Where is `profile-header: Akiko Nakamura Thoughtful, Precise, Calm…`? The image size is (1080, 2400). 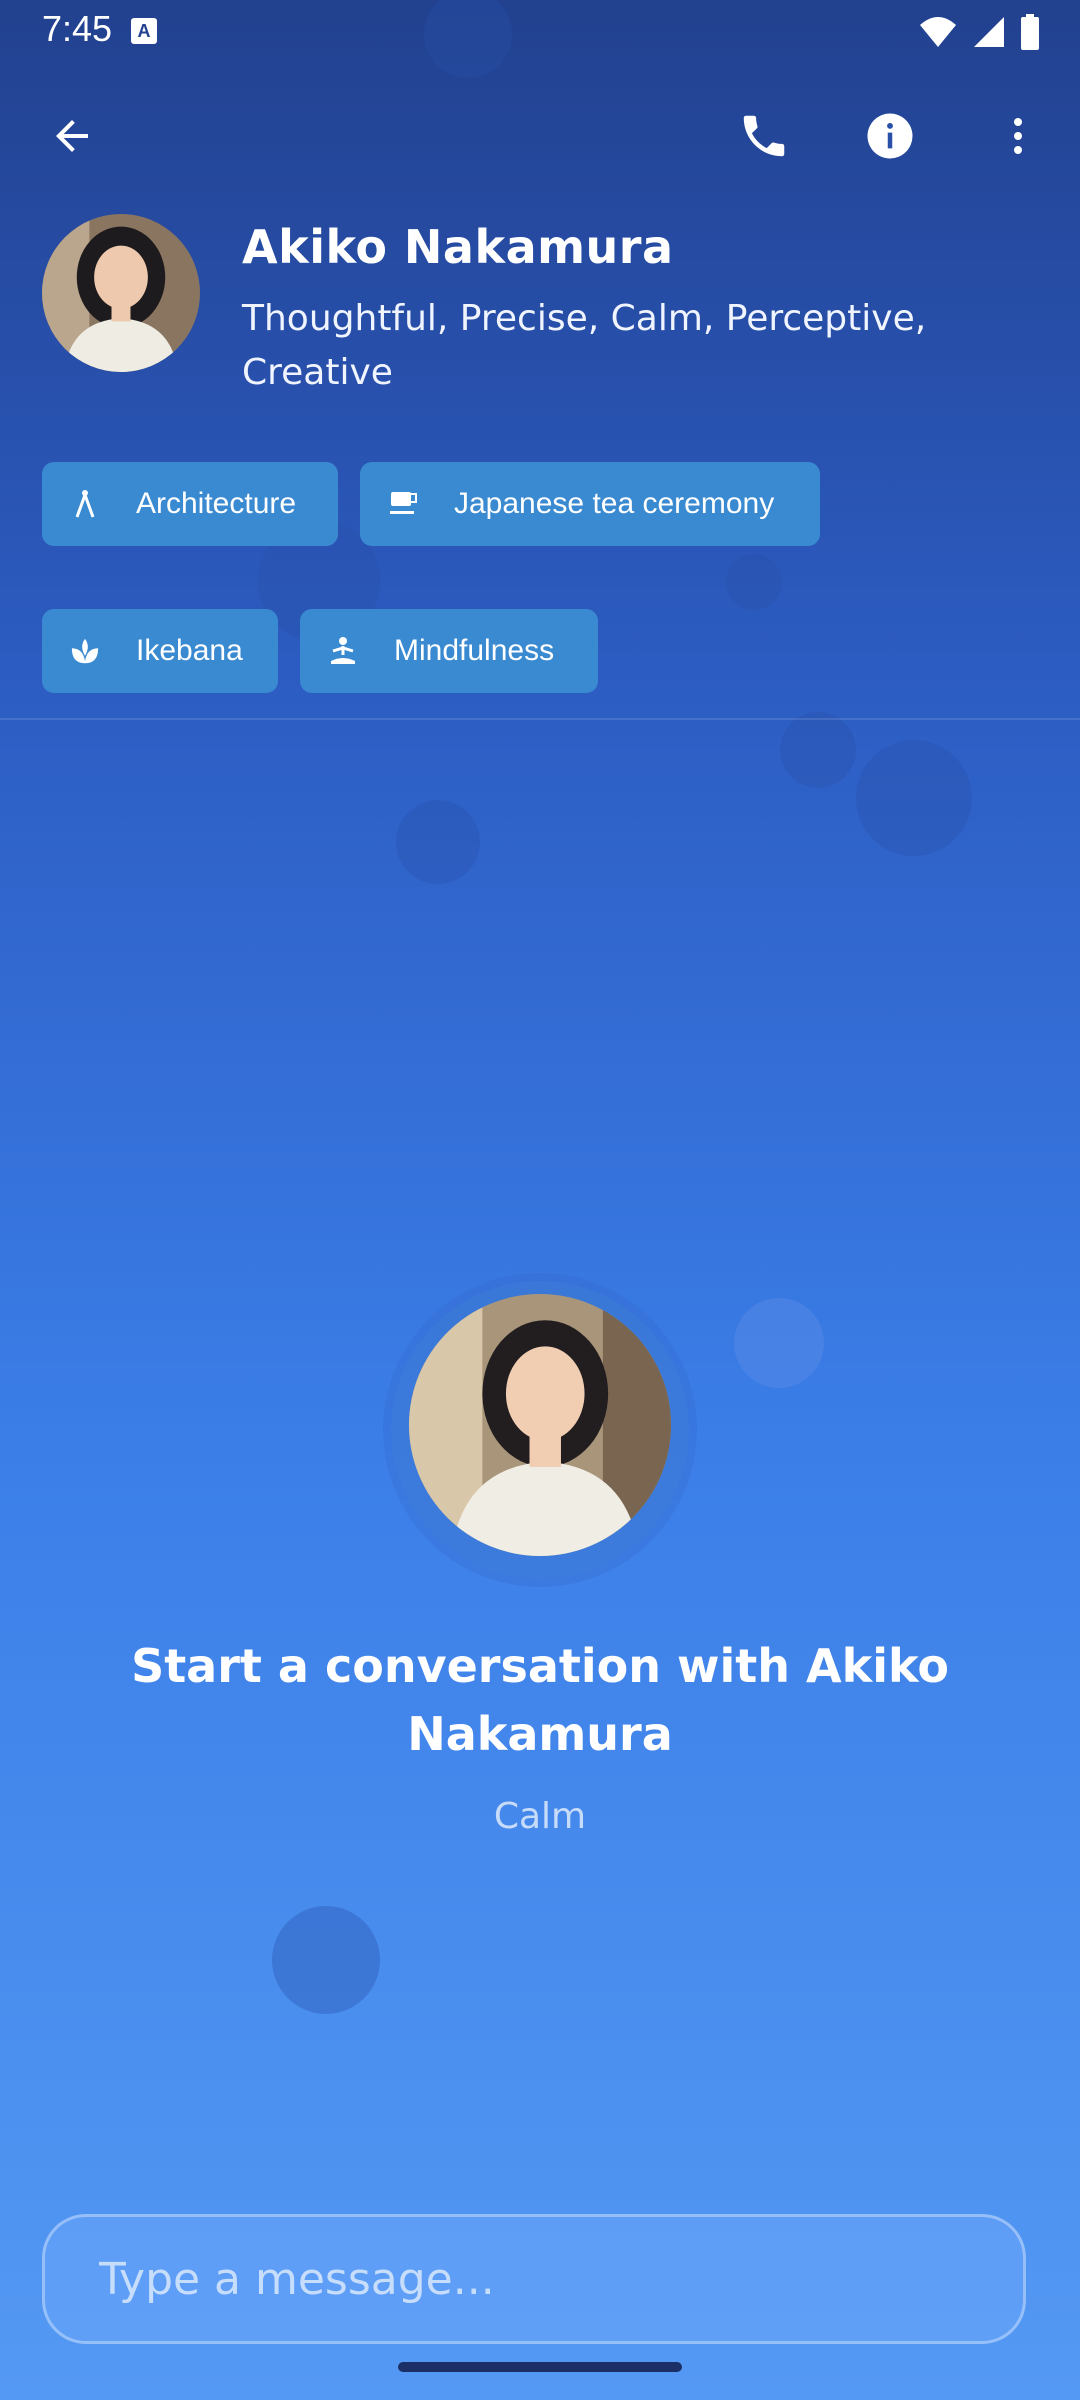 profile-header: Akiko Nakamura Thoughtful, Precise, Calm… is located at coordinates (542, 314).